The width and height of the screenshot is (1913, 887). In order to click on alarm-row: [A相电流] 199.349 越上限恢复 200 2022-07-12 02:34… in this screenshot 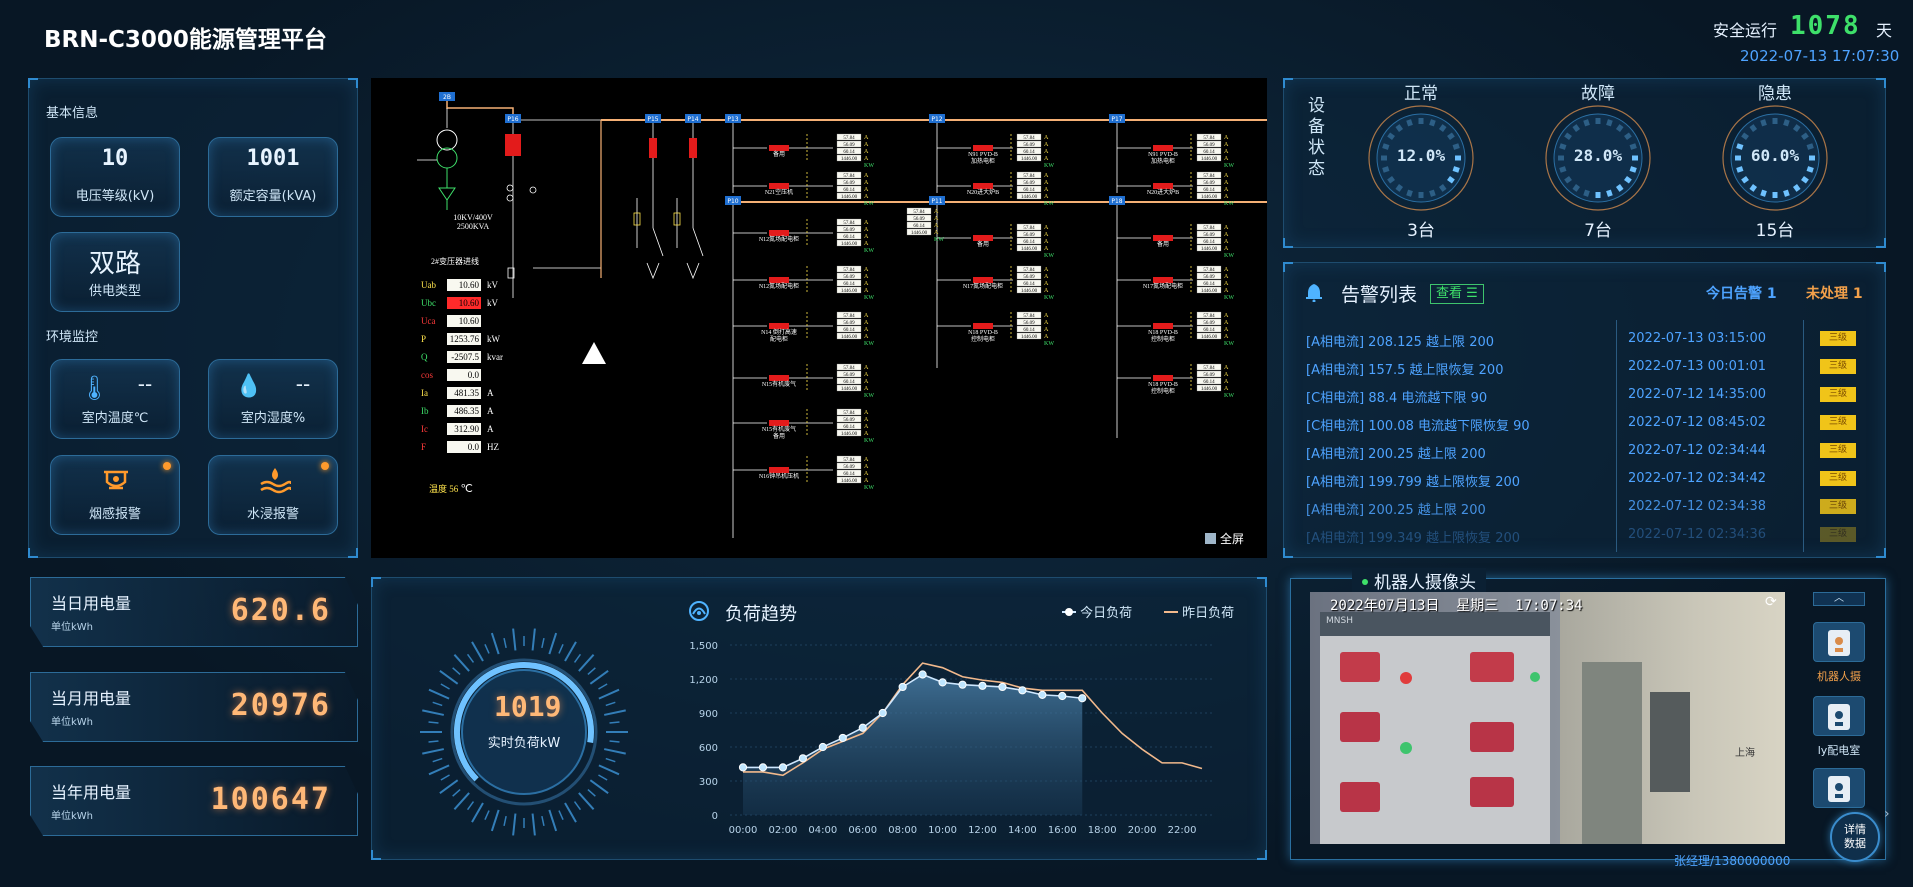, I will do `click(1586, 539)`.